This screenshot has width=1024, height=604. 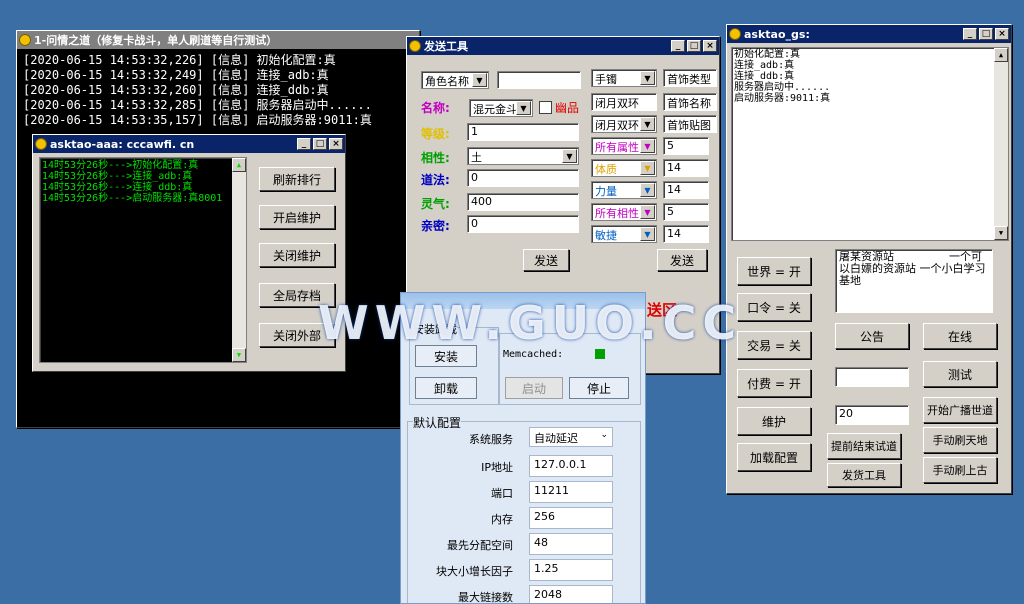 What do you see at coordinates (864, 475) in the screenshot?
I see `send-tool-button: 发货工具` at bounding box center [864, 475].